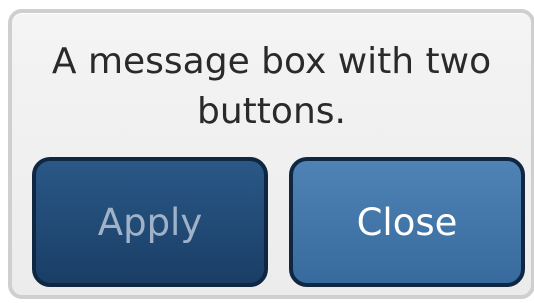  I want to click on apply-button-label: Apply, so click(150, 222).